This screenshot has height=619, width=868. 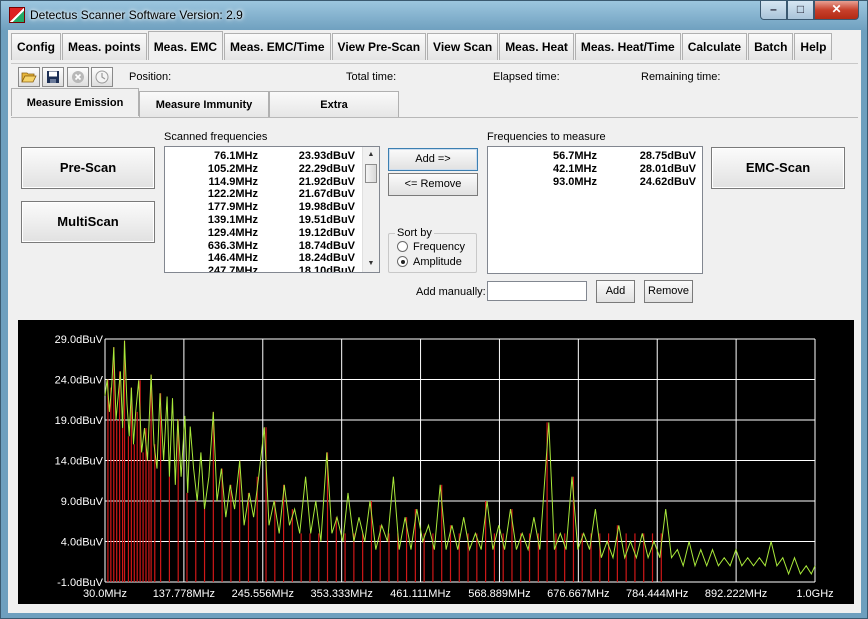 What do you see at coordinates (370, 209) in the screenshot?
I see `scanned-list-scrollbar: ▲ ▼` at bounding box center [370, 209].